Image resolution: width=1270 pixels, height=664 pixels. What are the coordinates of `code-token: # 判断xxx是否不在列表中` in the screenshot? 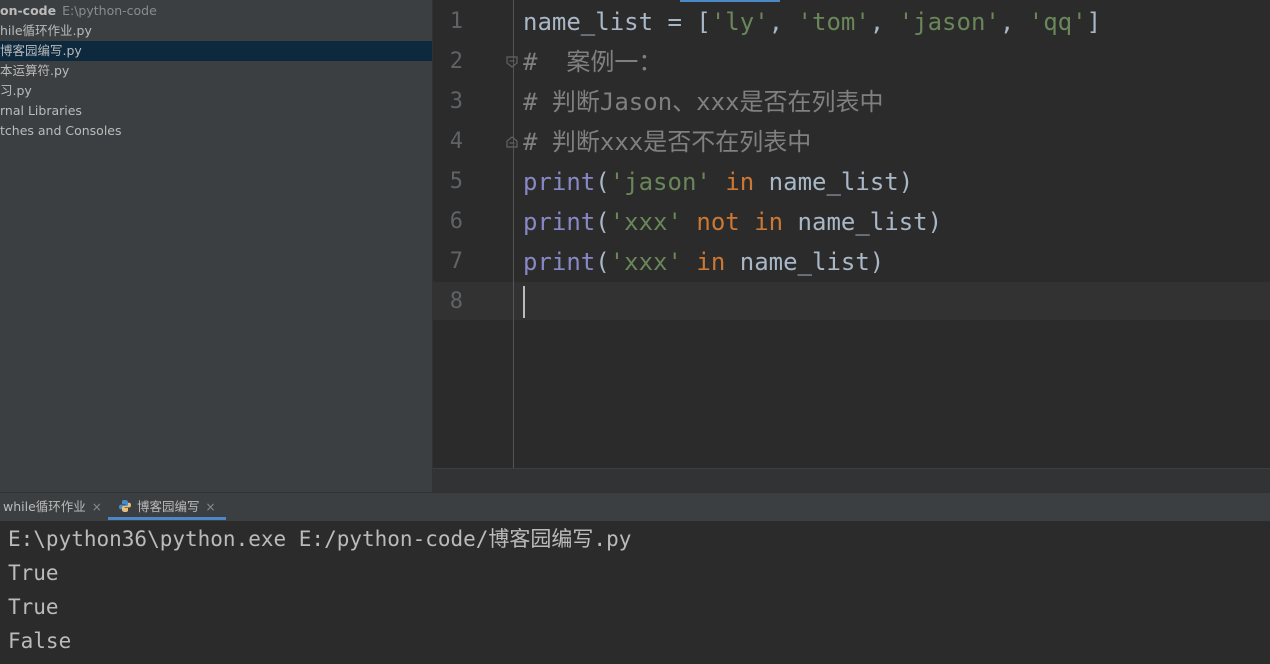 It's located at (667, 142).